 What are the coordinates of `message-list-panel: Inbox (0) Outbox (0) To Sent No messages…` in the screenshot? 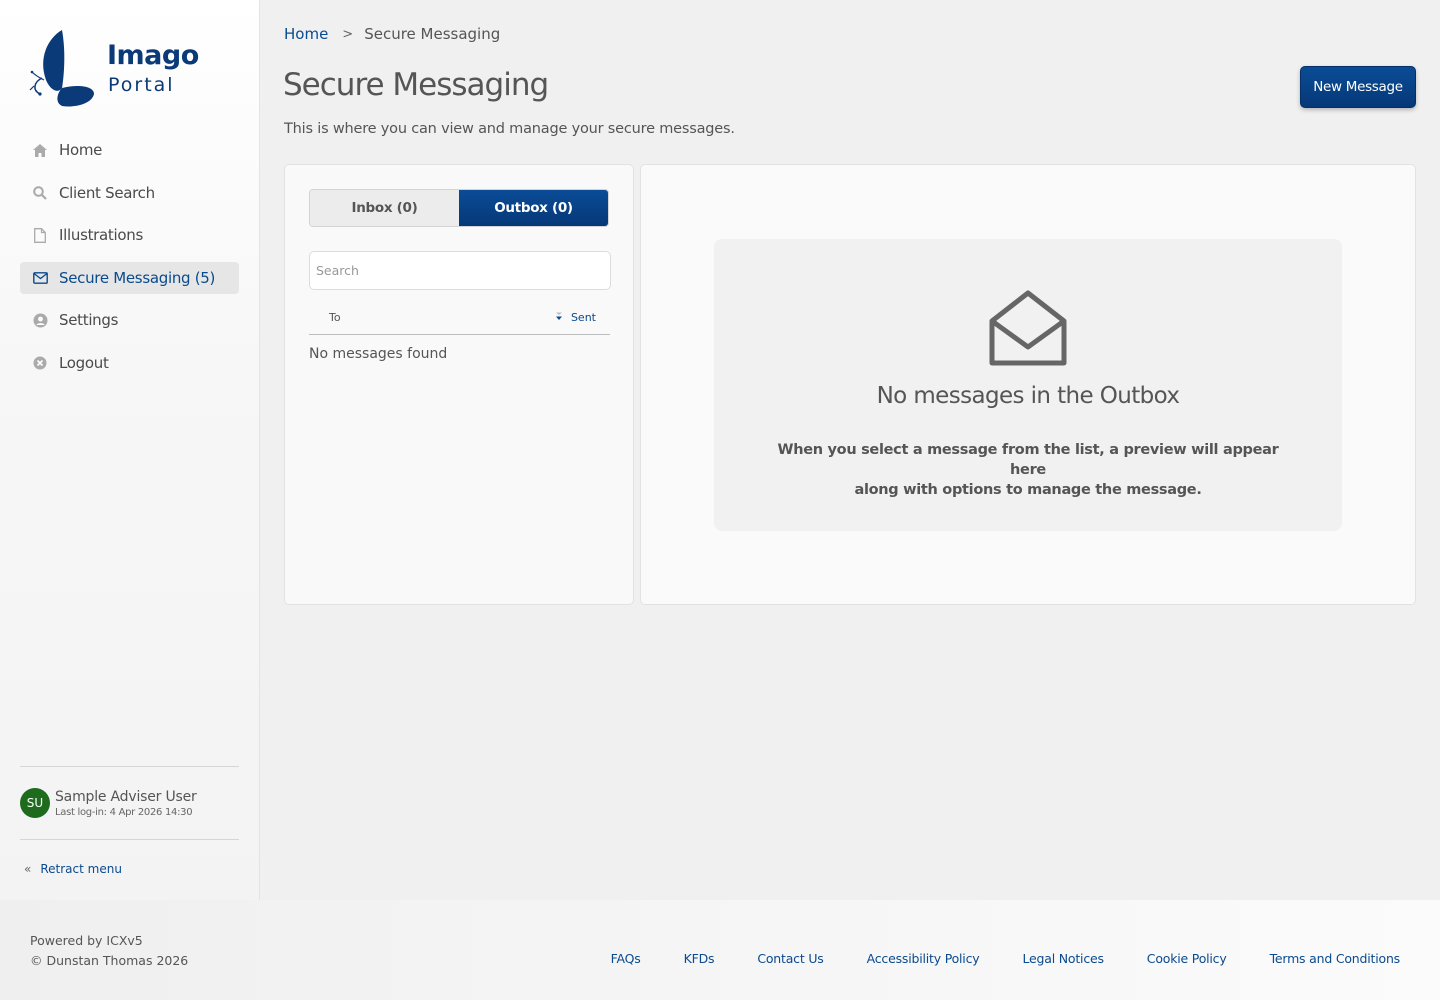 It's located at (459, 384).